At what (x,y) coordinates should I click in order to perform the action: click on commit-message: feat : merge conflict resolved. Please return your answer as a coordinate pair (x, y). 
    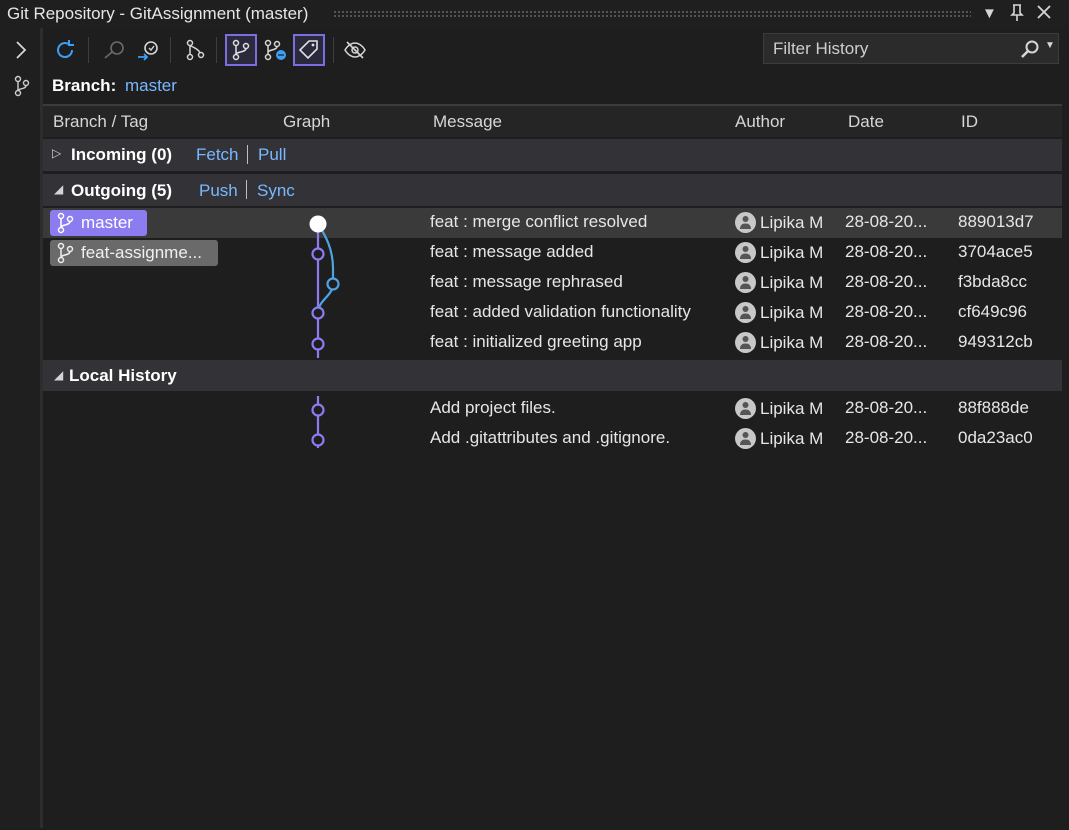
    Looking at the image, I should click on (539, 221).